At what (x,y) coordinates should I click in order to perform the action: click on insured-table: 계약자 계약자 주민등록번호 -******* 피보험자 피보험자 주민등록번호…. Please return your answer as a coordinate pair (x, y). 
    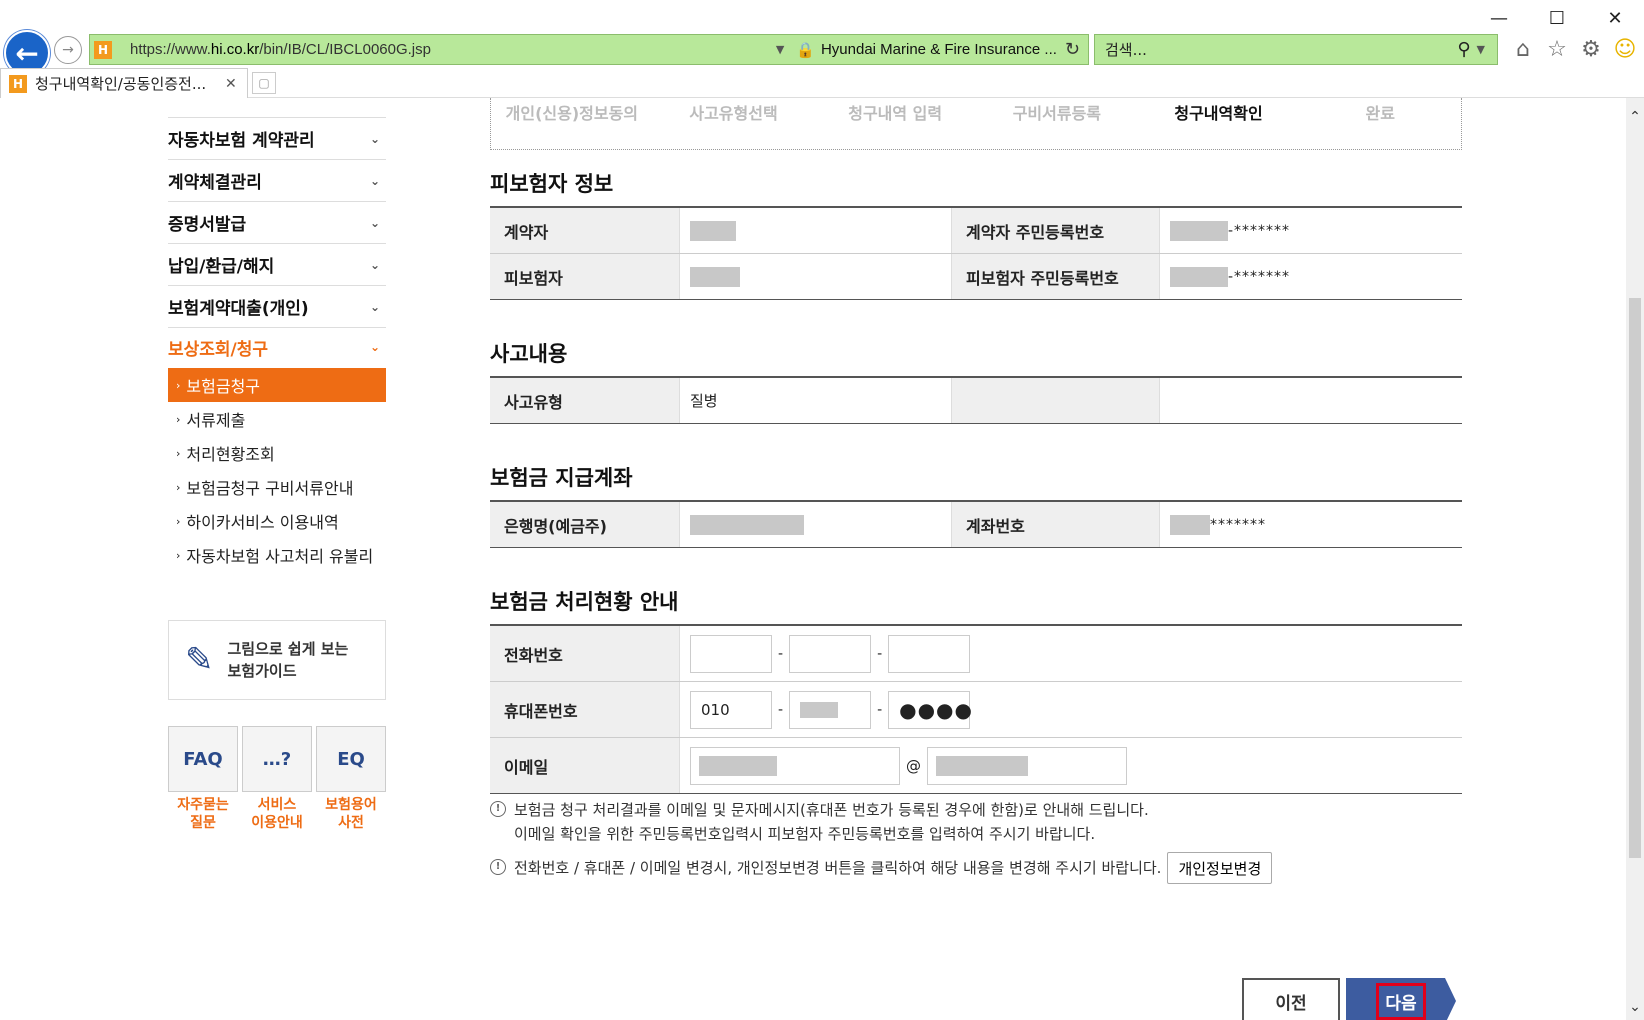
    Looking at the image, I should click on (976, 253).